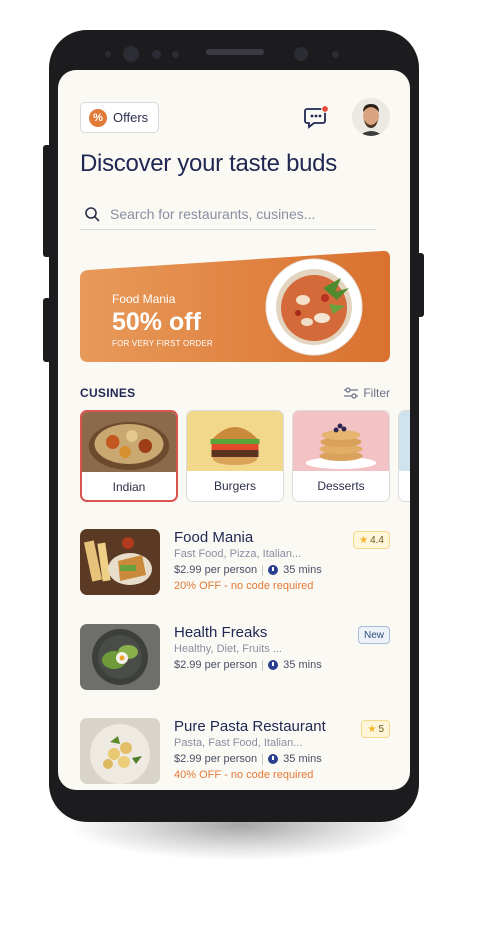 Image resolution: width=479 pixels, height=936 pixels. I want to click on filter-icon, so click(351, 393).